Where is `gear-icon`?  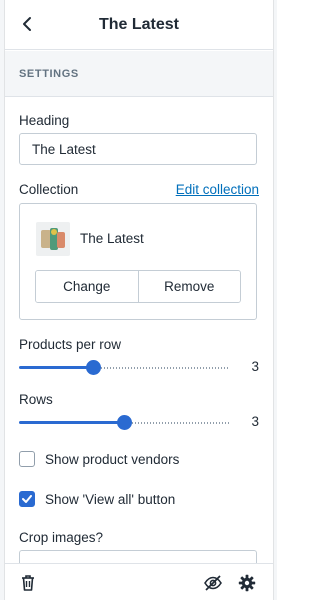
gear-icon is located at coordinates (247, 583).